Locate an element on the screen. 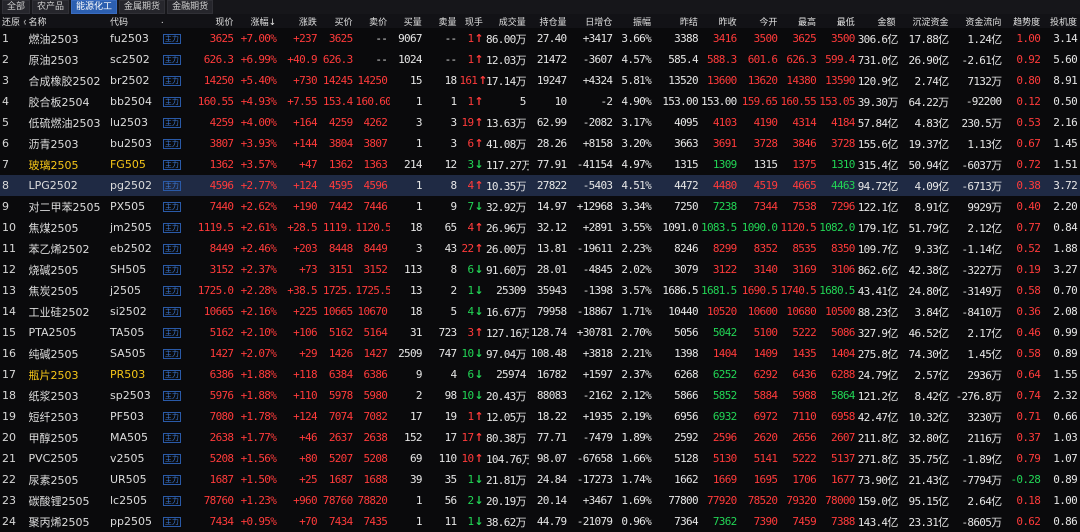 This screenshot has height=532, width=1080. tab-3: 金属期货 is located at coordinates (142, 7).